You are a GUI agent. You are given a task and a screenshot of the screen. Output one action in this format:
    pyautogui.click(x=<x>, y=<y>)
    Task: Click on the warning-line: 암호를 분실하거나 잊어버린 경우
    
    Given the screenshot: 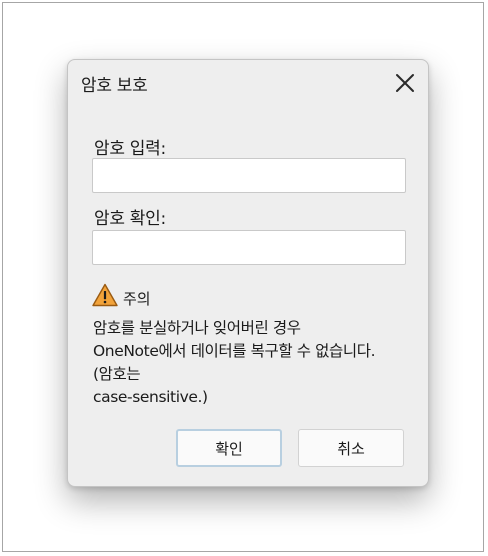 What is the action you would take?
    pyautogui.click(x=197, y=328)
    